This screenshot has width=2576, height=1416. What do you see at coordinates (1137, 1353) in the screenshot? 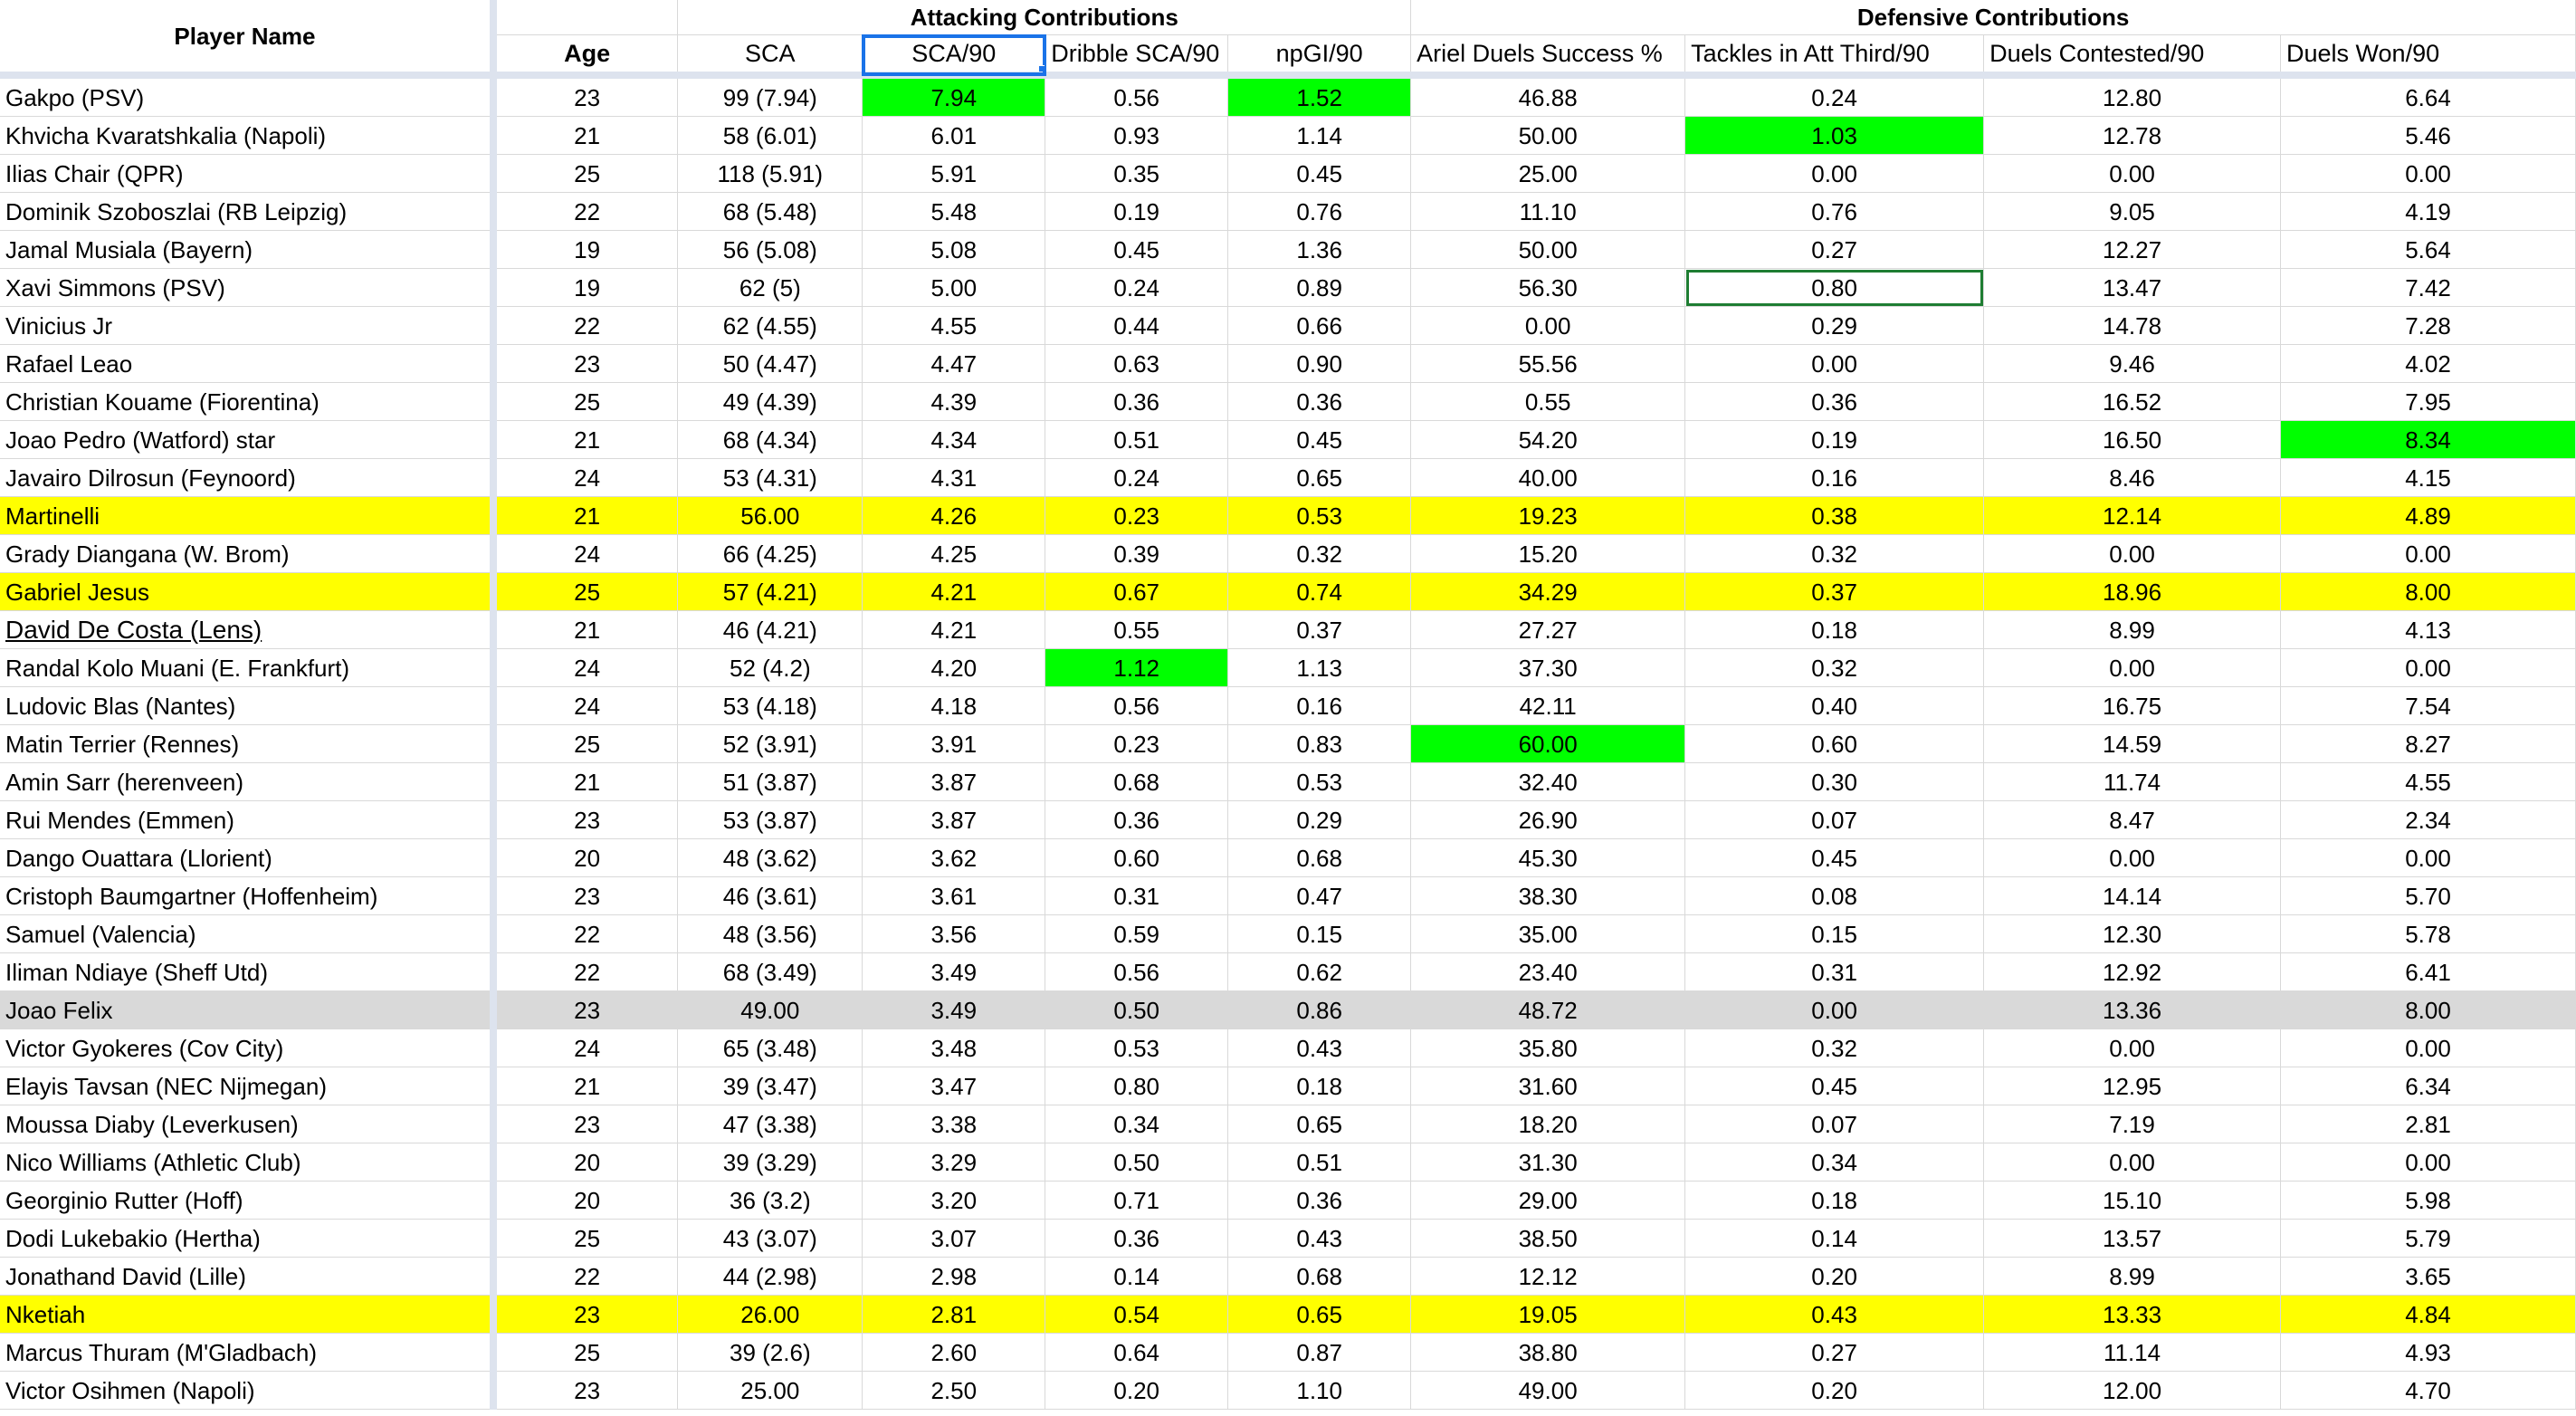
I see `stat-cell: 0.64` at bounding box center [1137, 1353].